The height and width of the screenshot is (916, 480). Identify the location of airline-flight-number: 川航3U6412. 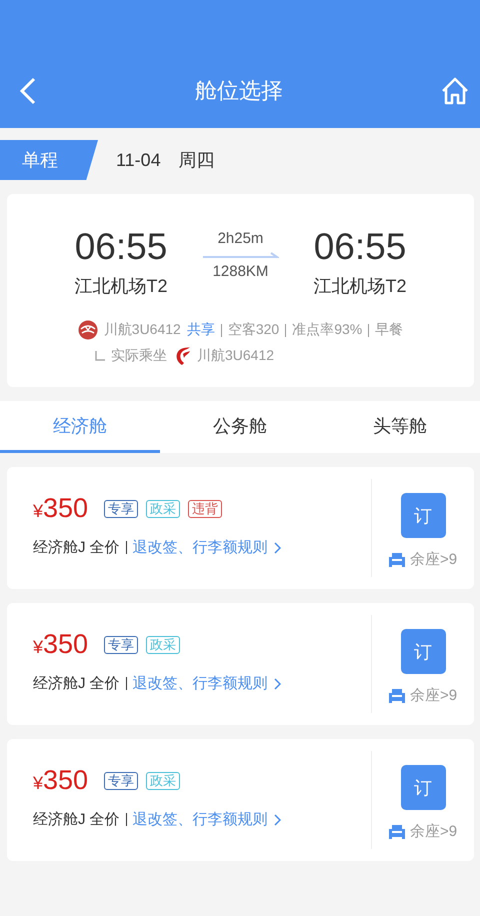
(142, 330).